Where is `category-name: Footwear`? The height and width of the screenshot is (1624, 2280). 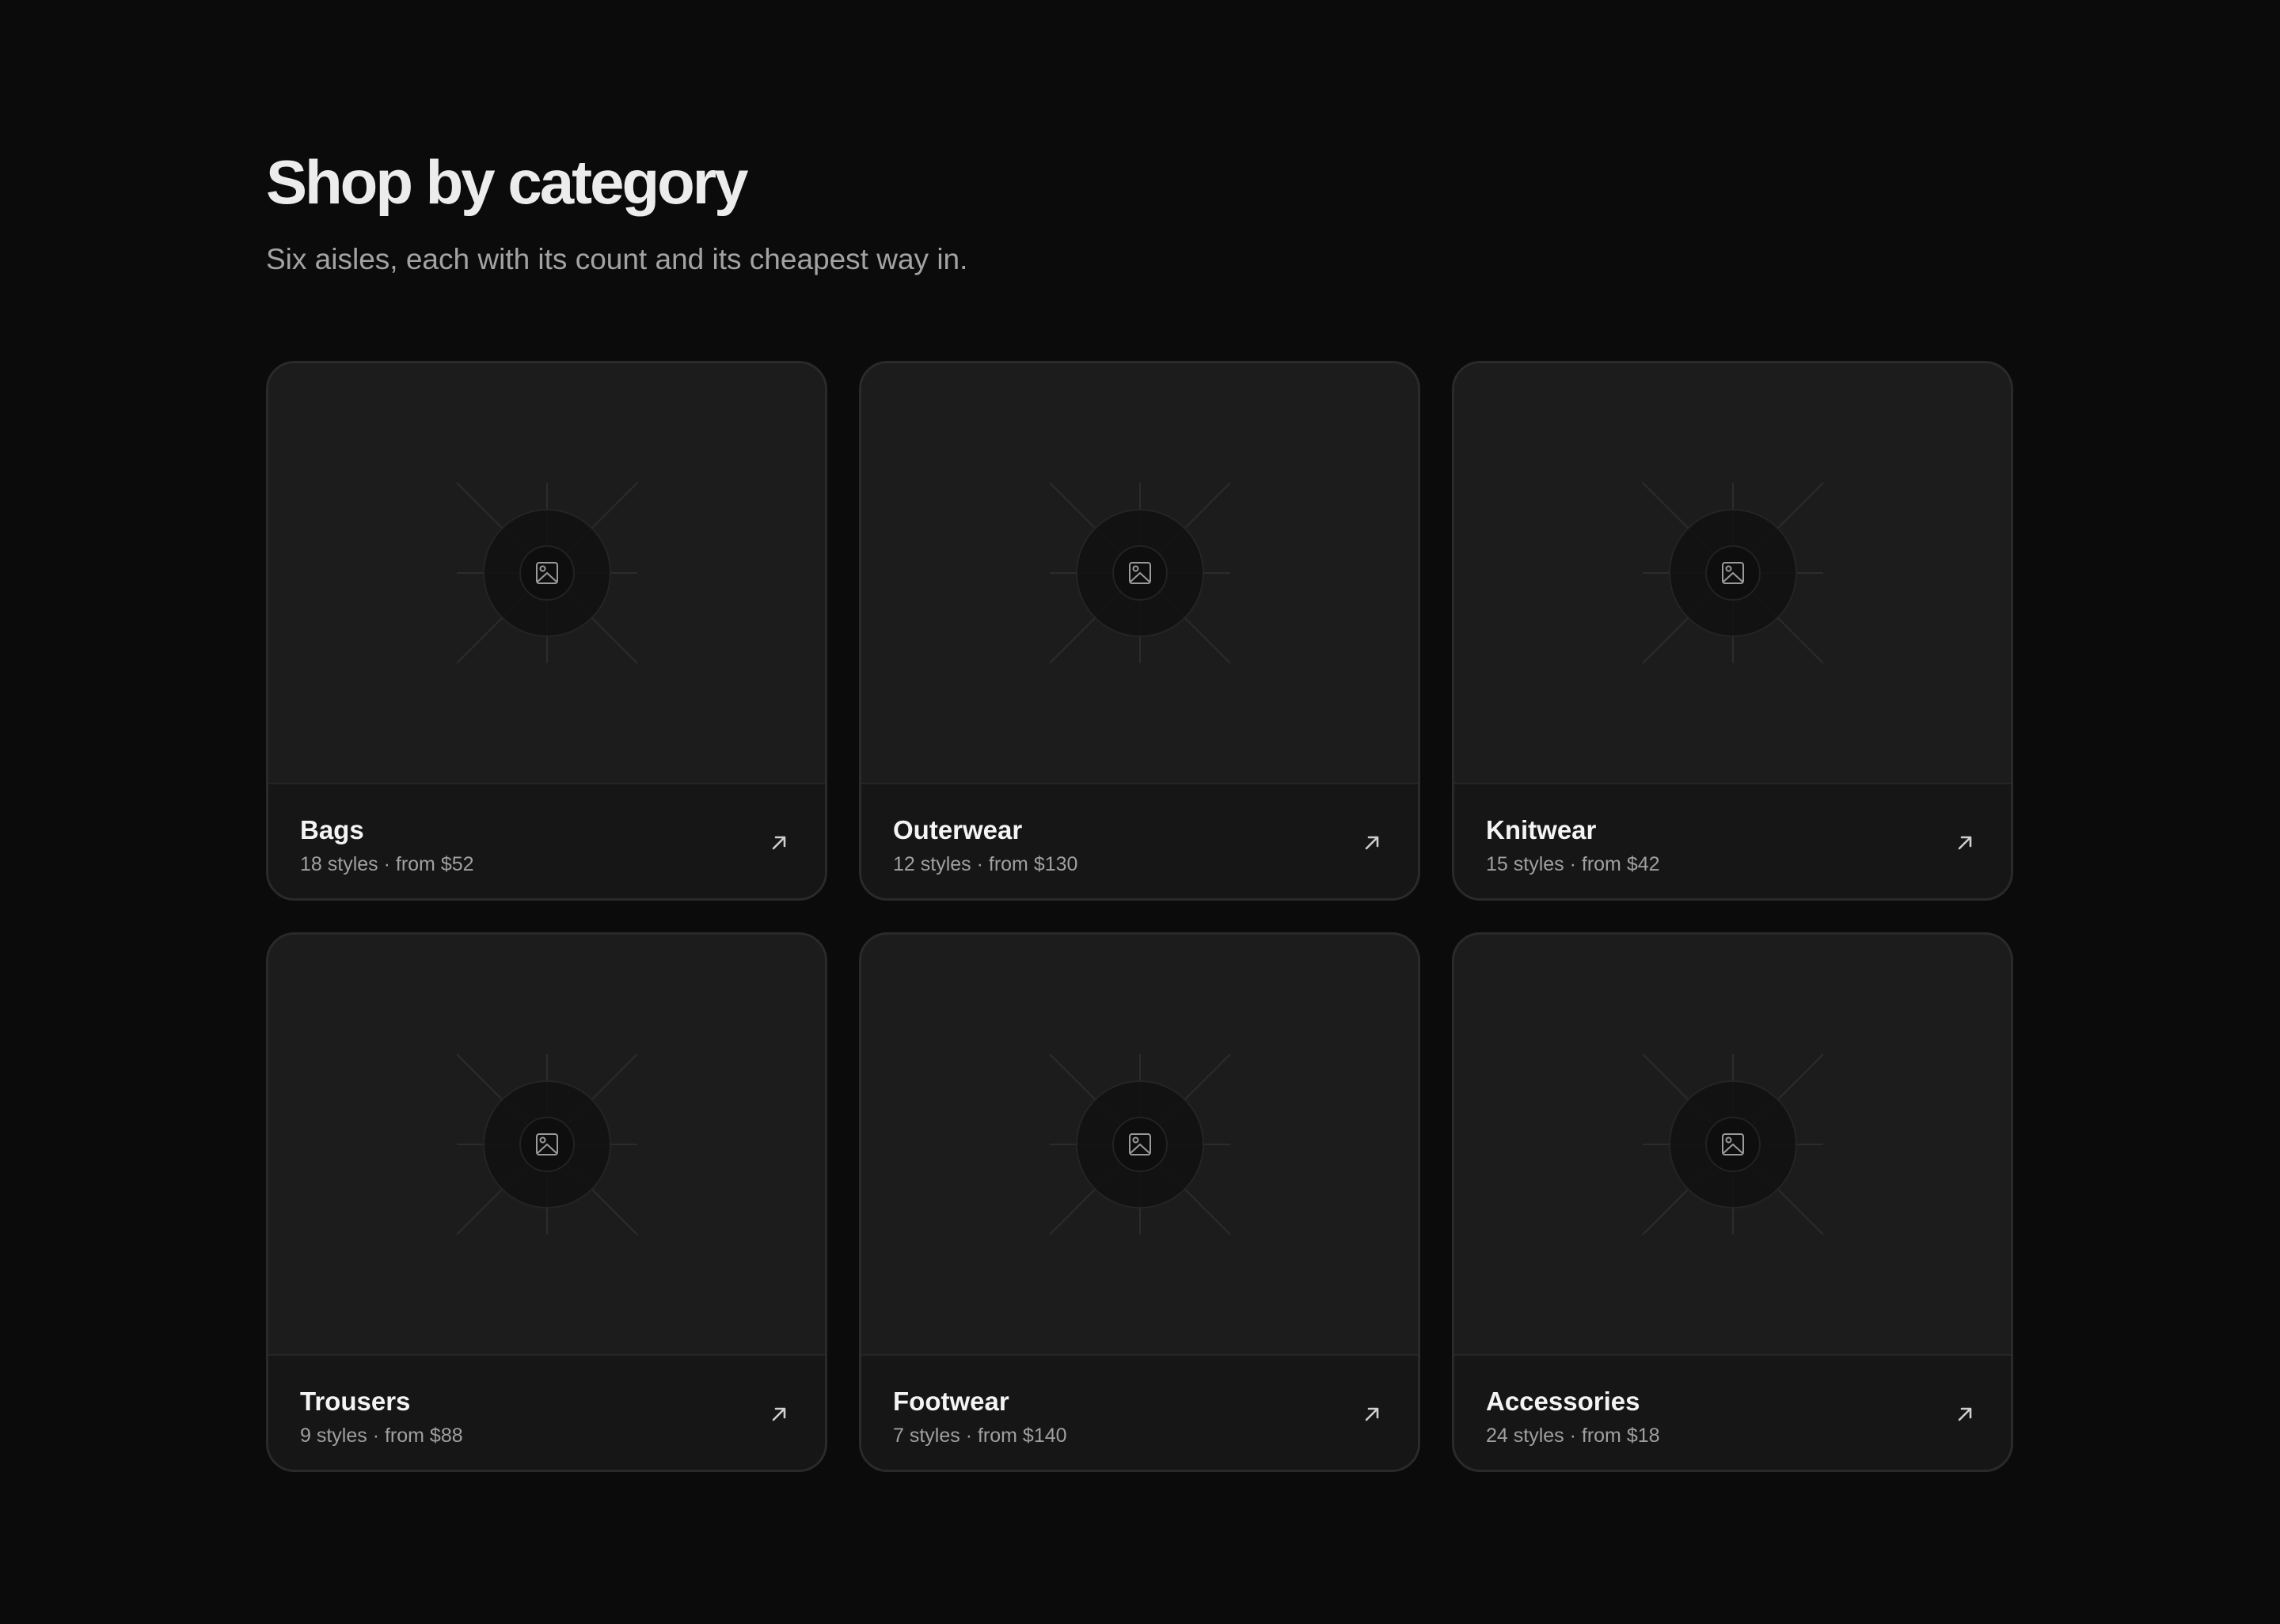
category-name: Footwear is located at coordinates (951, 1401).